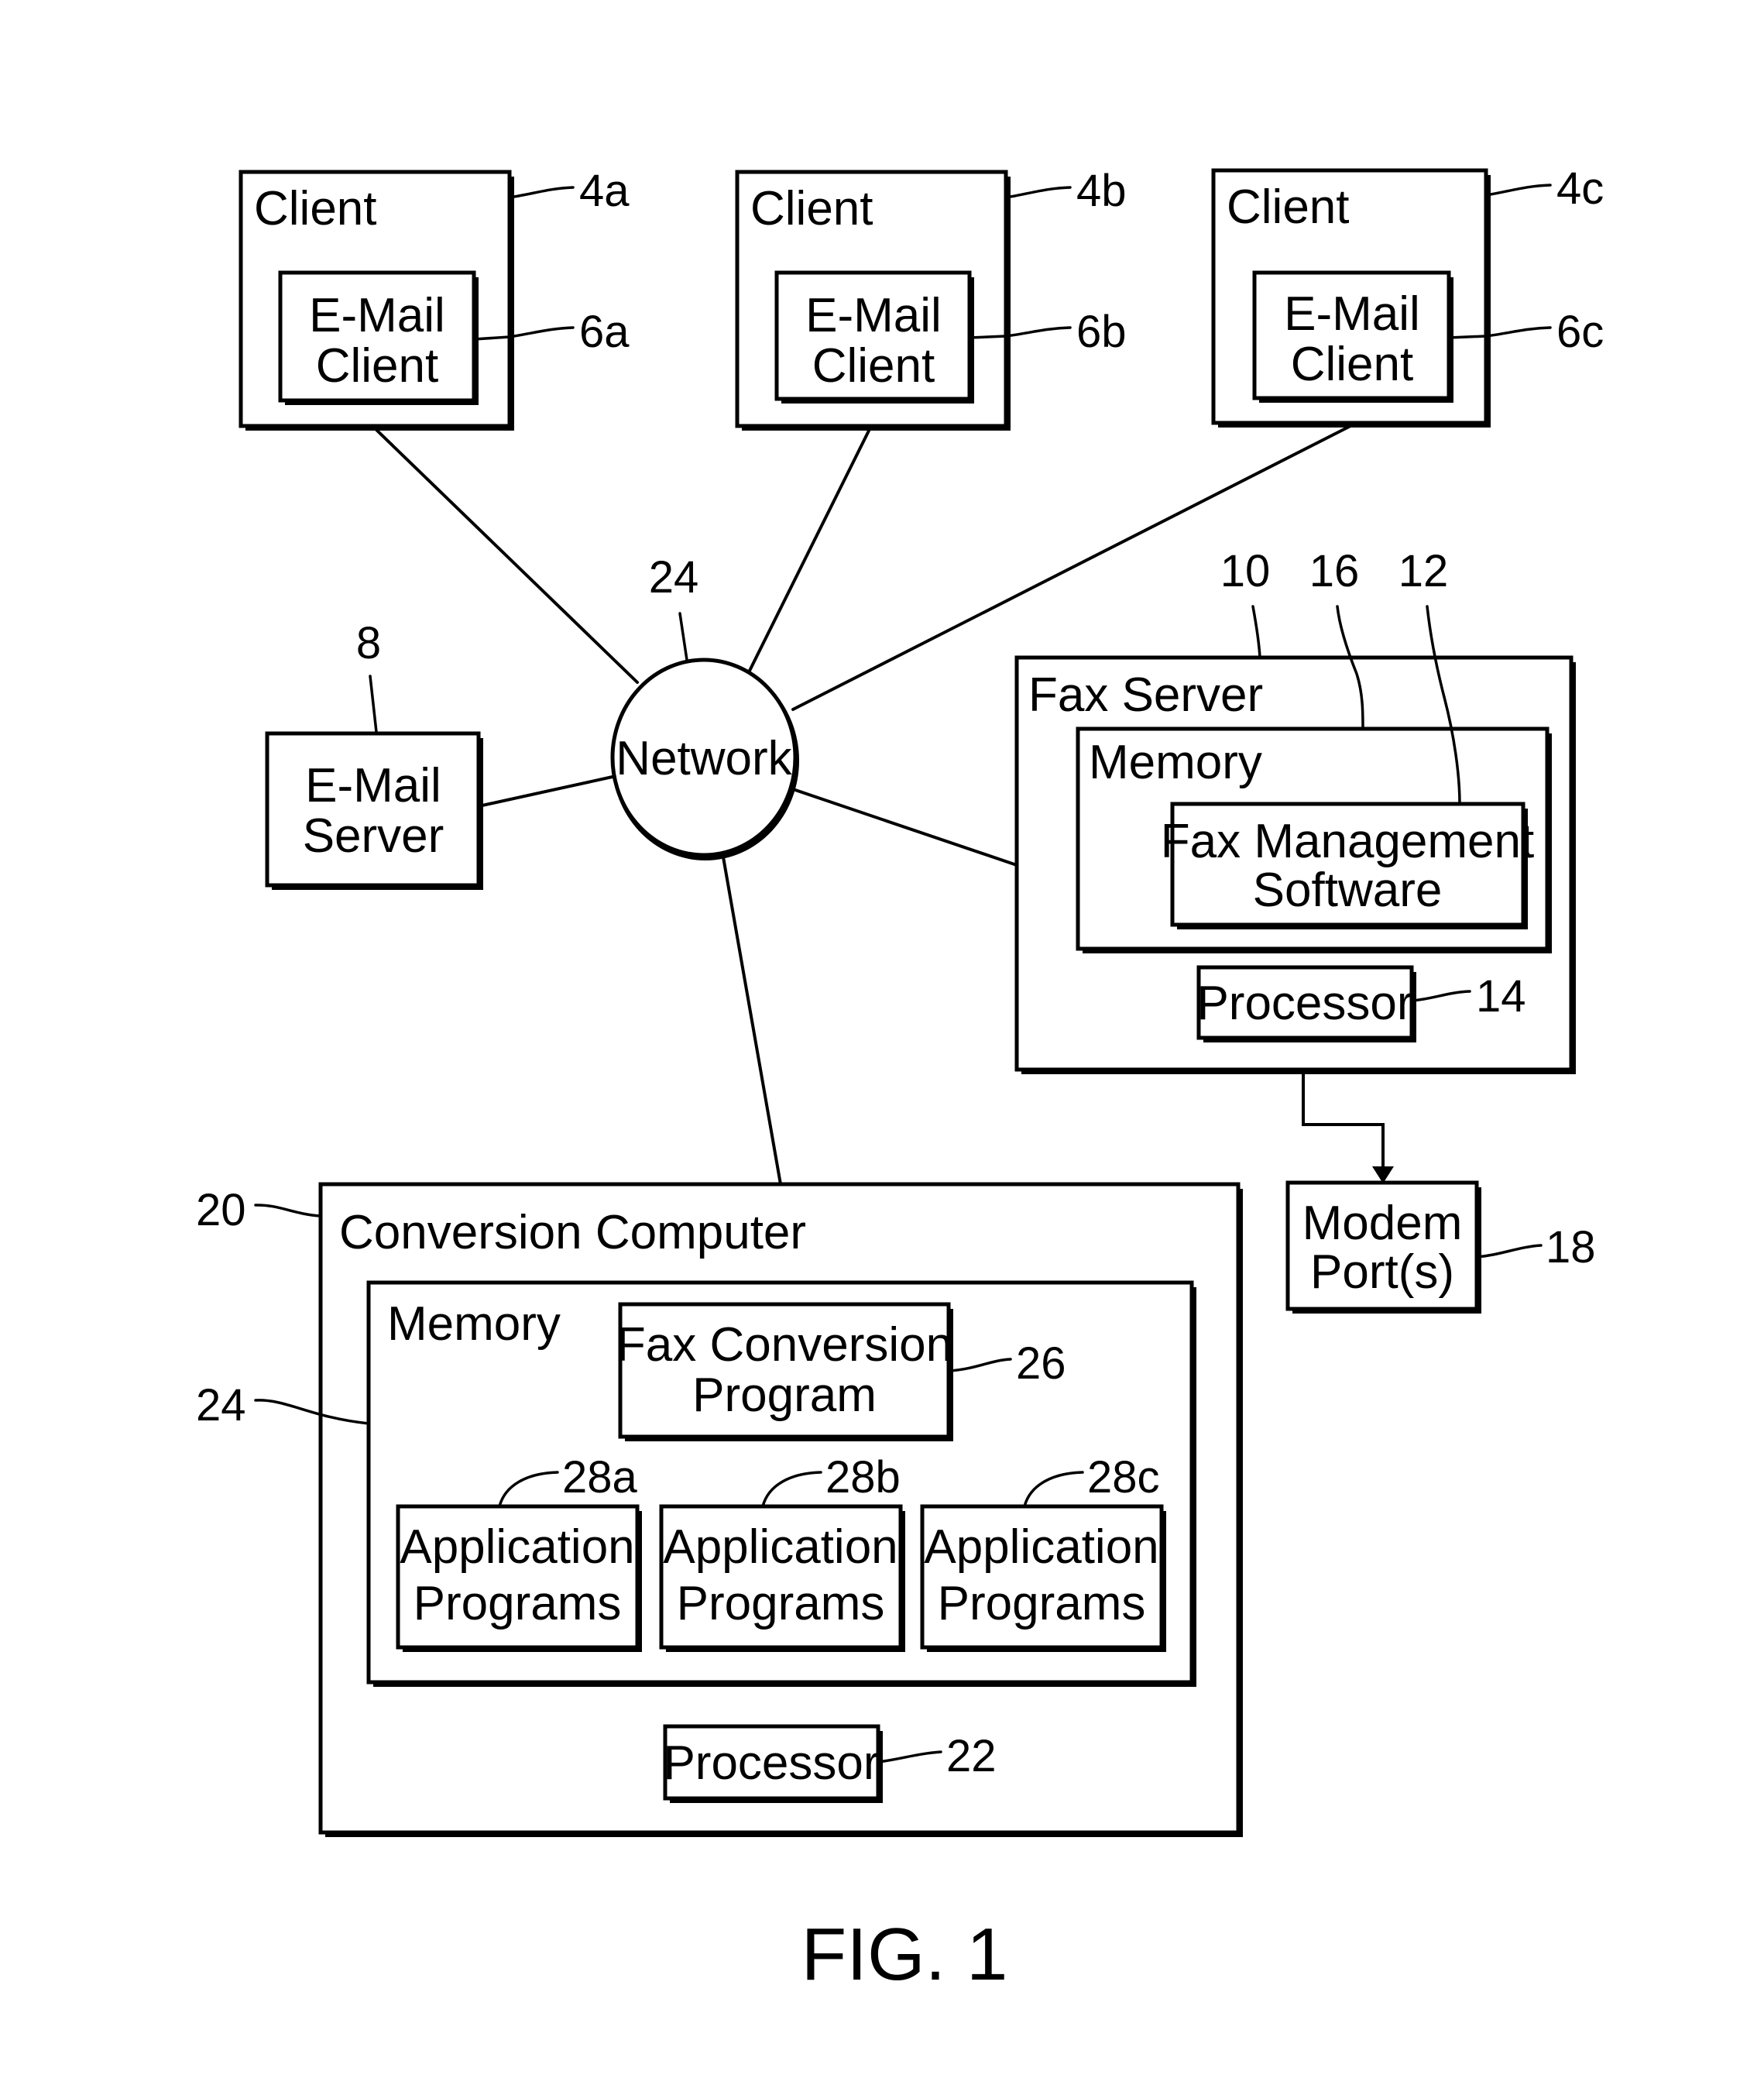 The height and width of the screenshot is (2095, 1764). I want to click on ref-20: 20, so click(221, 1210).